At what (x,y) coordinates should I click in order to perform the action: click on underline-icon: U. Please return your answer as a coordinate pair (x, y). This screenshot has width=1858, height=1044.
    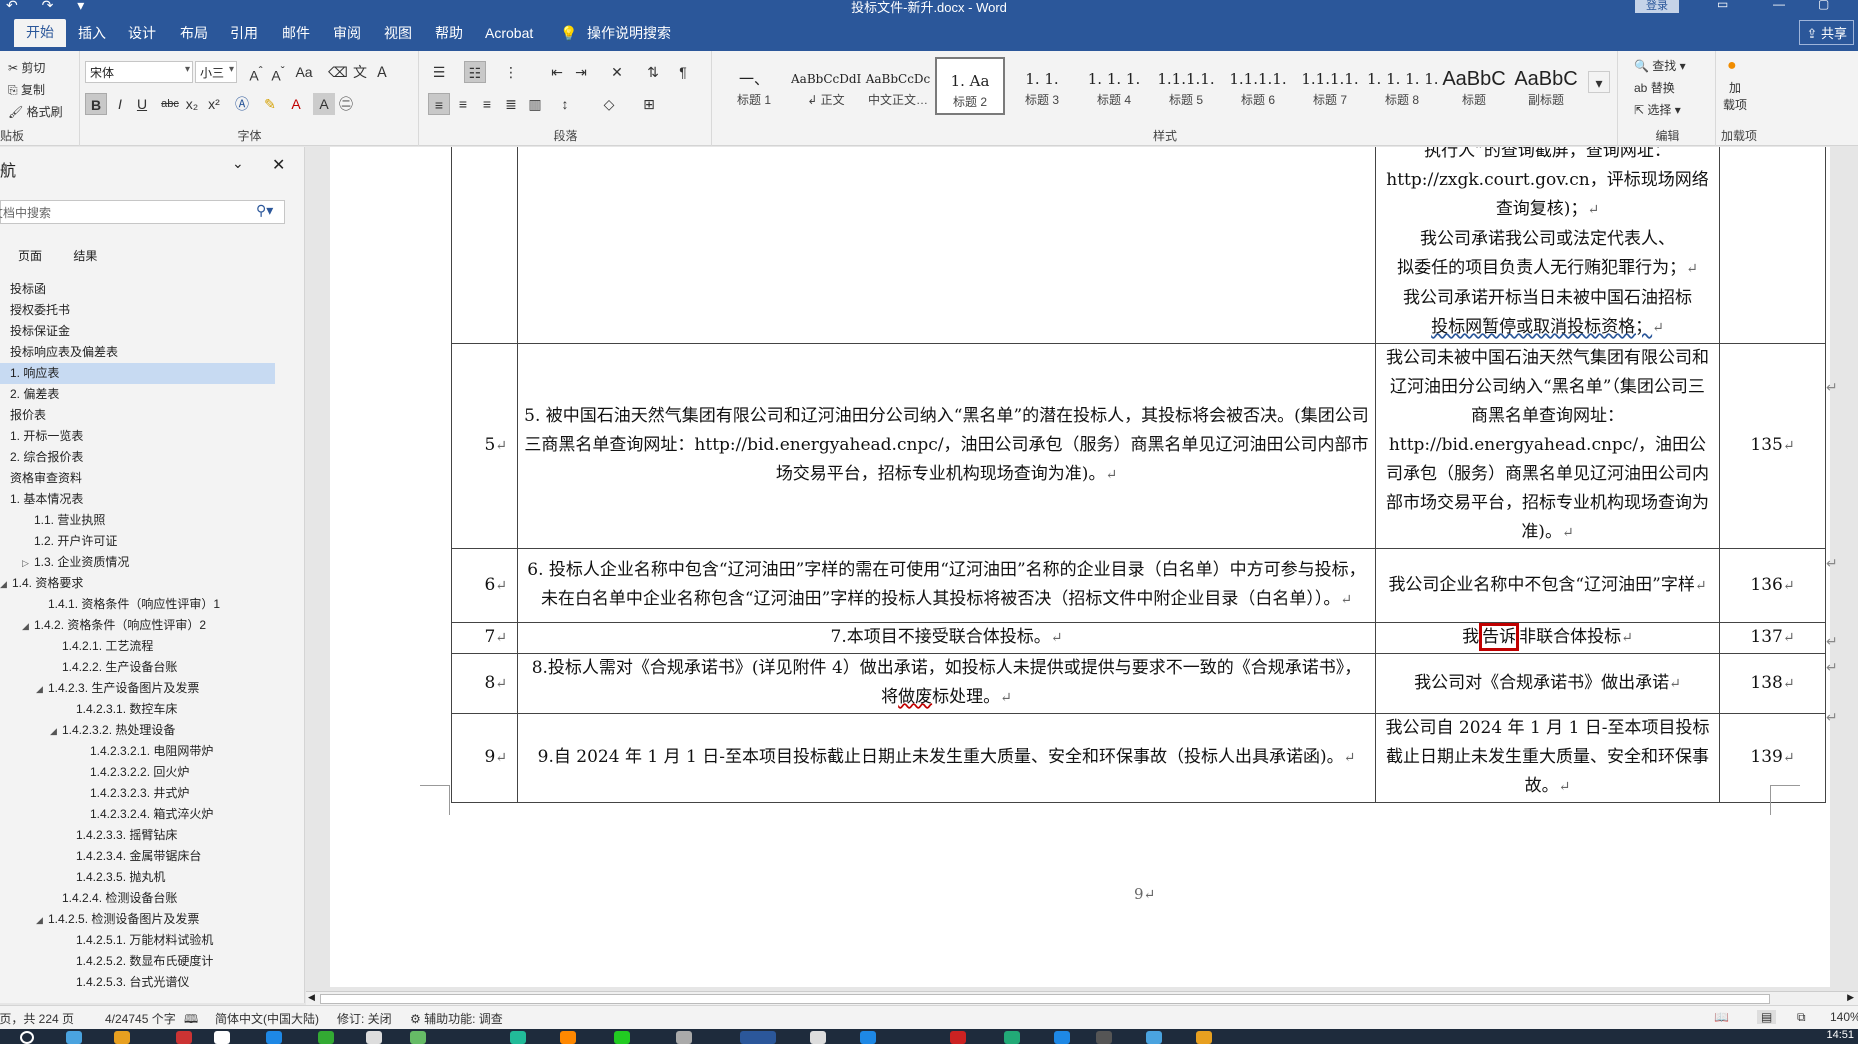
    Looking at the image, I should click on (142, 104).